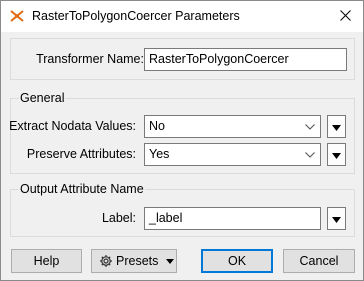  I want to click on window-title: RasterToPolygonCoercer Parameters, so click(136, 16).